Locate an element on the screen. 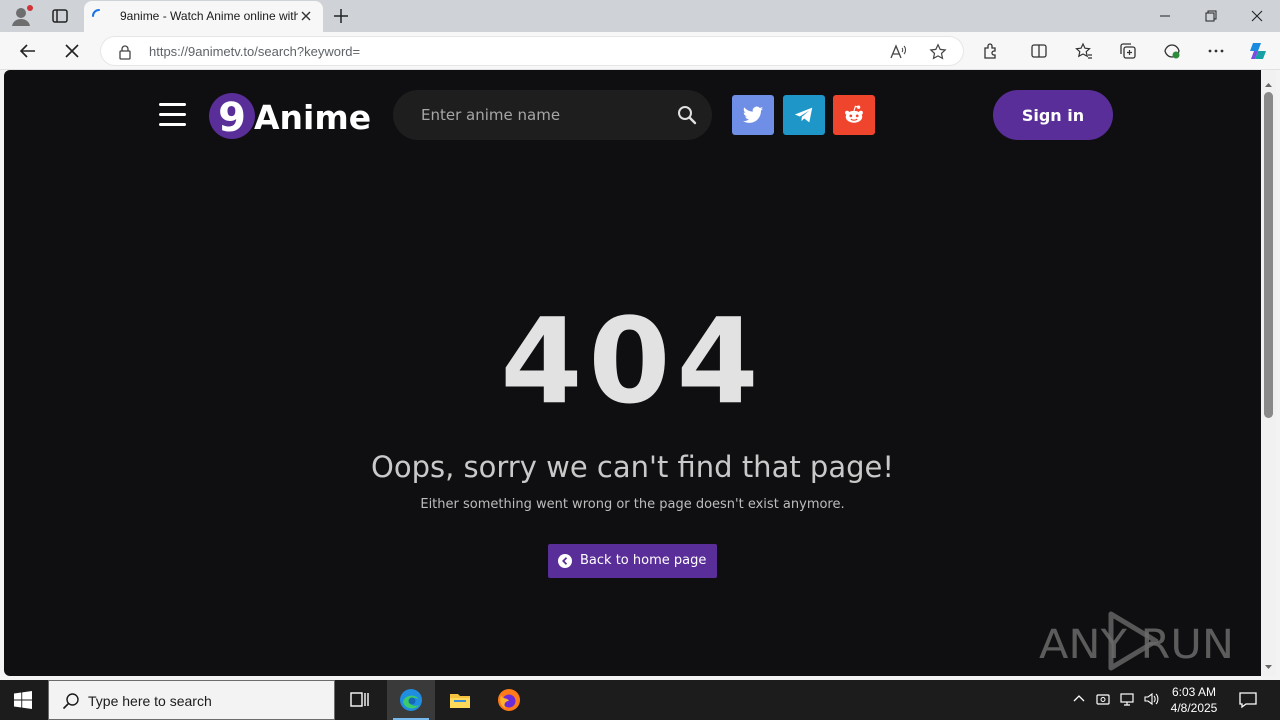 This screenshot has height=720, width=1280. scrollbar-thumb is located at coordinates (1268, 255).